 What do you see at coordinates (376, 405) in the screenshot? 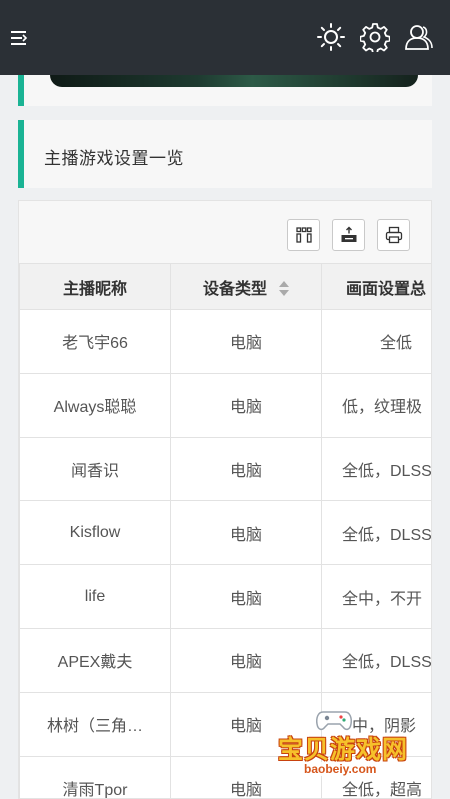
I see `cell-settings: 低，纹理极` at bounding box center [376, 405].